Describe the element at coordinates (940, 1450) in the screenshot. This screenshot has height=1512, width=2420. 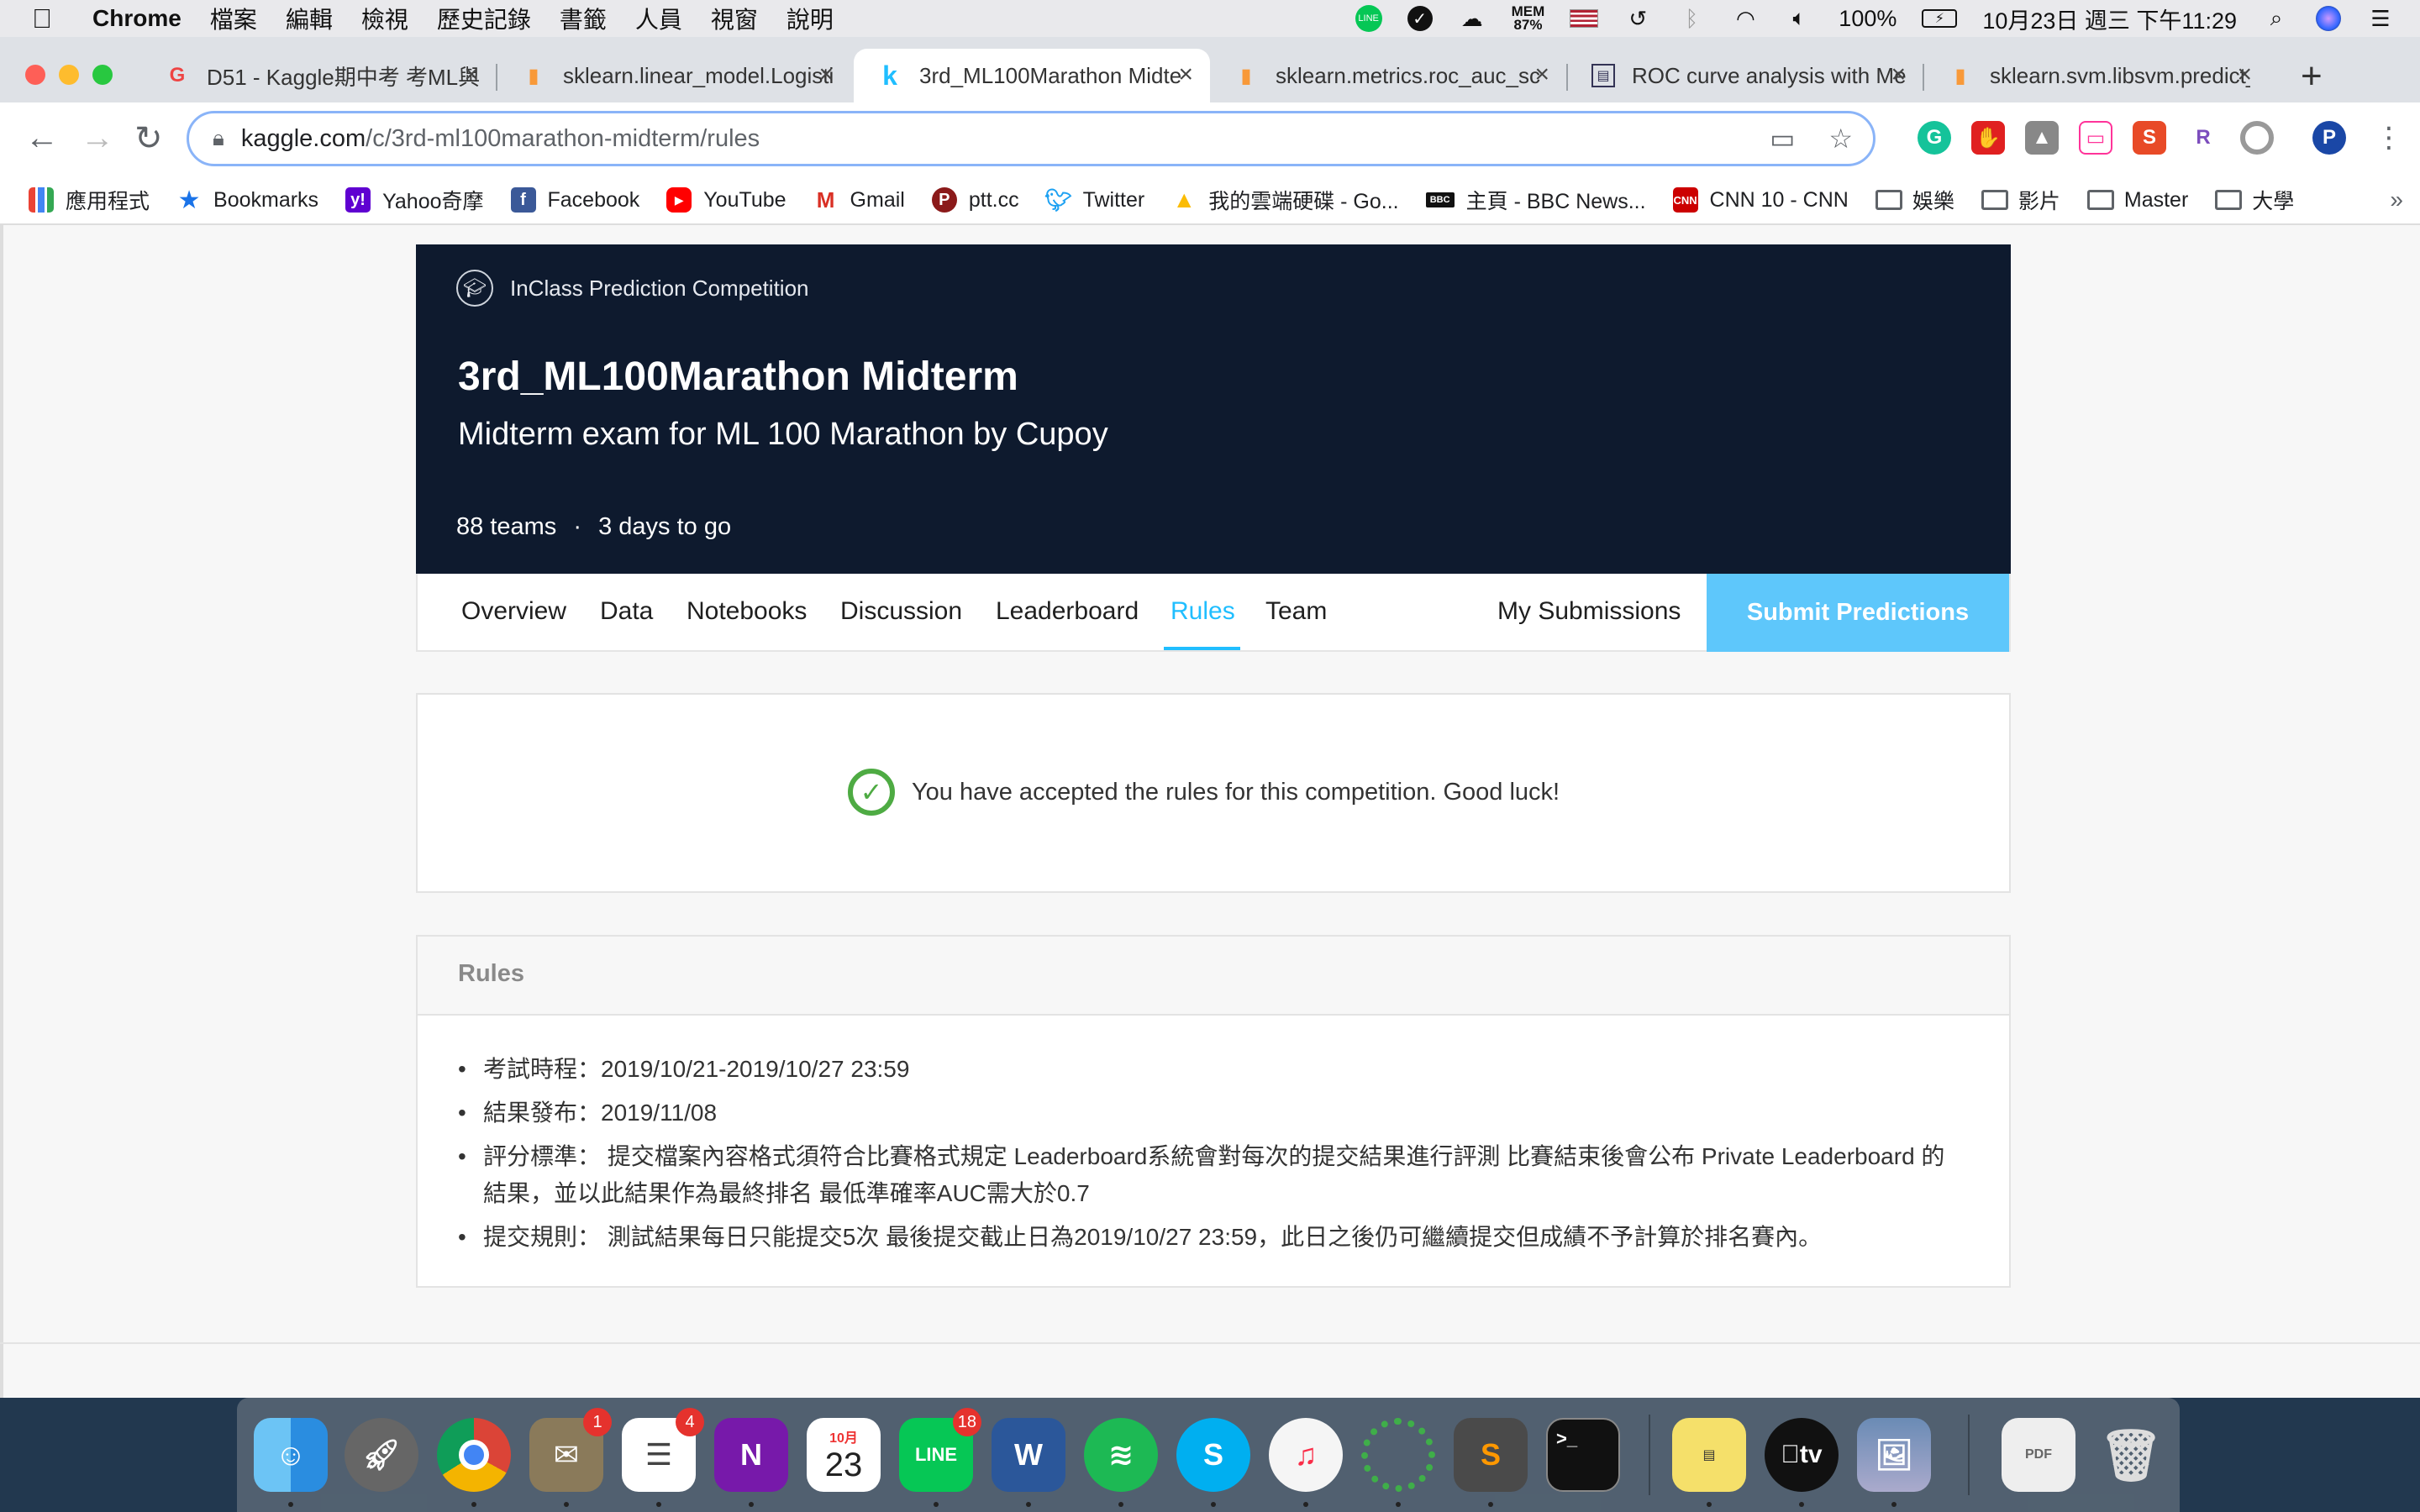
I see `line-app-icon: LINE 18` at that location.